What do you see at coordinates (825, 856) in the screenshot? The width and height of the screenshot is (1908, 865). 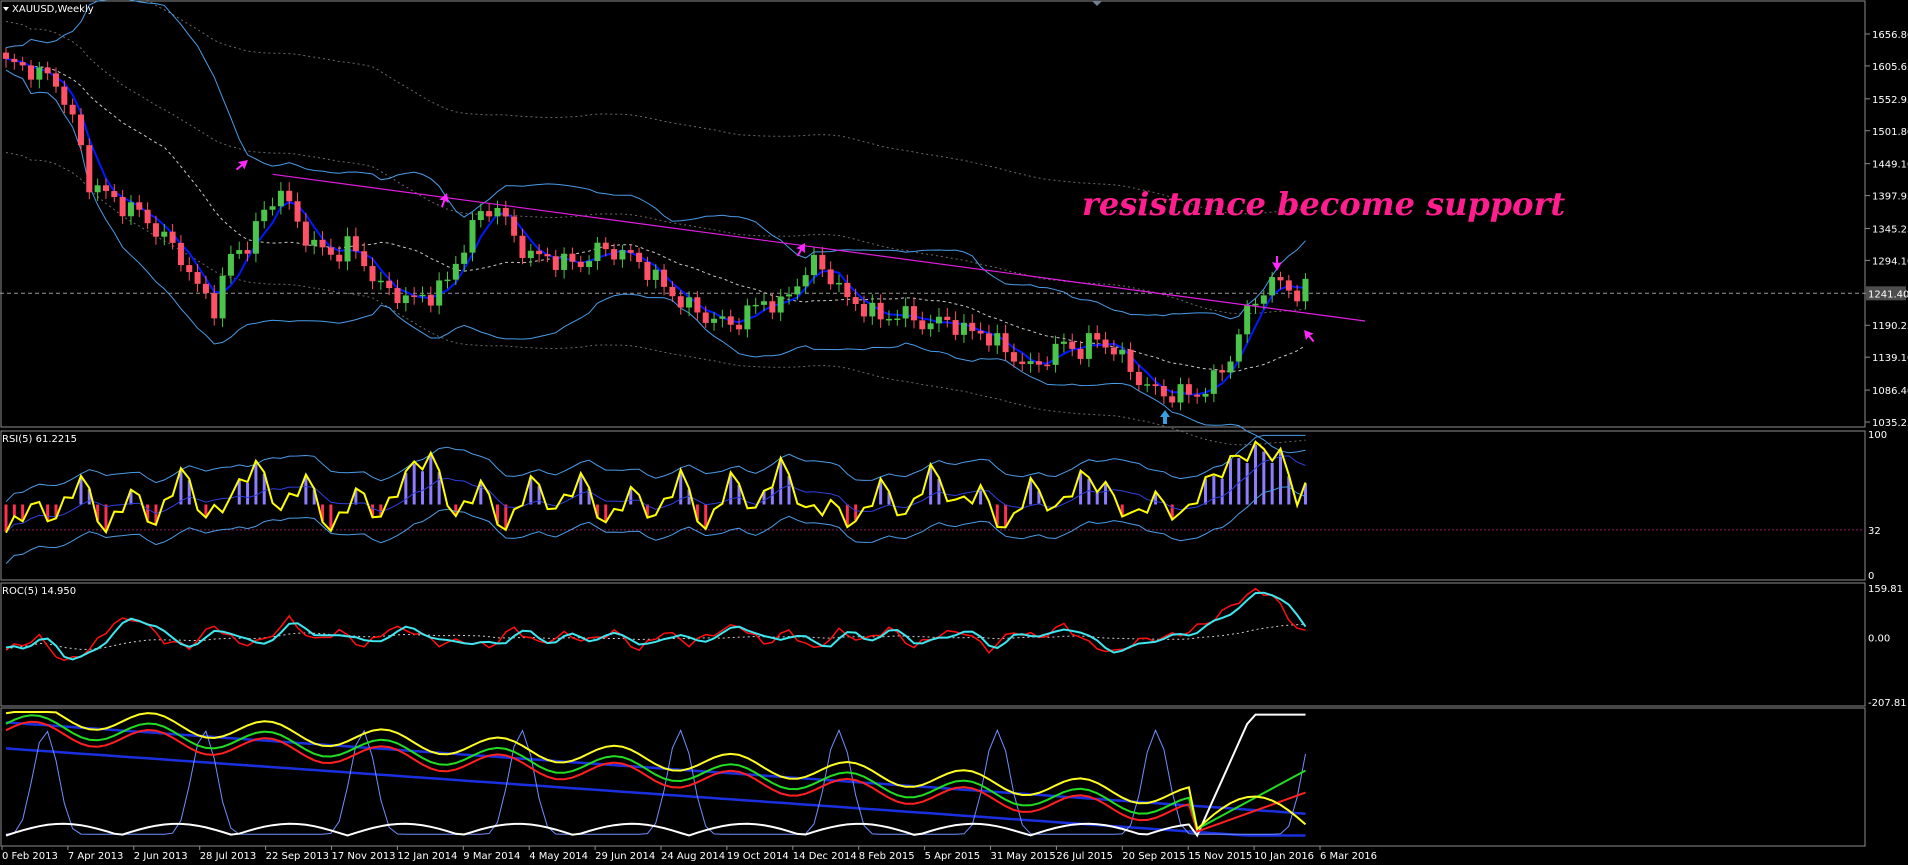 I see `time-axis-label: 14 Dec 2014` at bounding box center [825, 856].